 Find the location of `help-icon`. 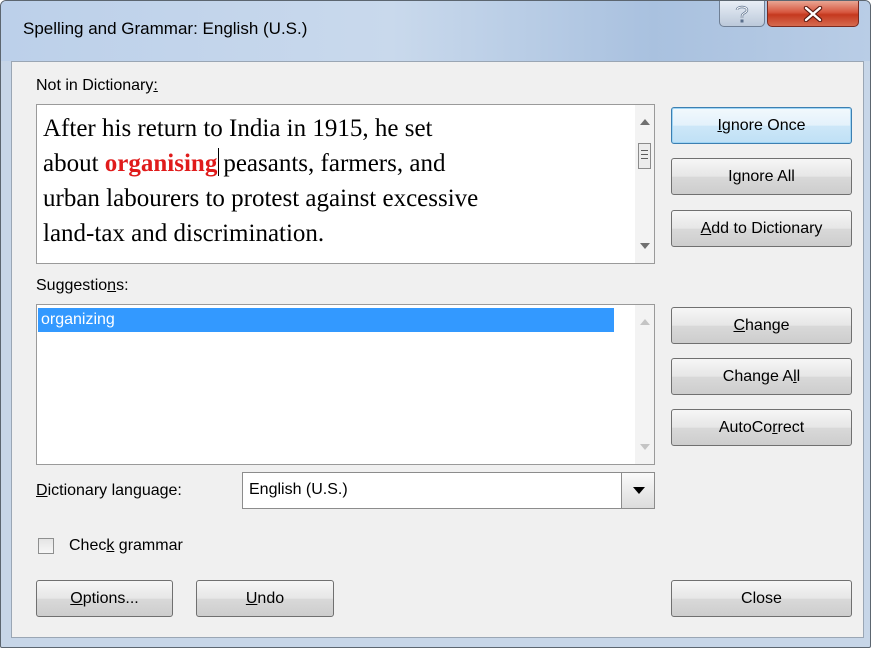

help-icon is located at coordinates (742, 13).